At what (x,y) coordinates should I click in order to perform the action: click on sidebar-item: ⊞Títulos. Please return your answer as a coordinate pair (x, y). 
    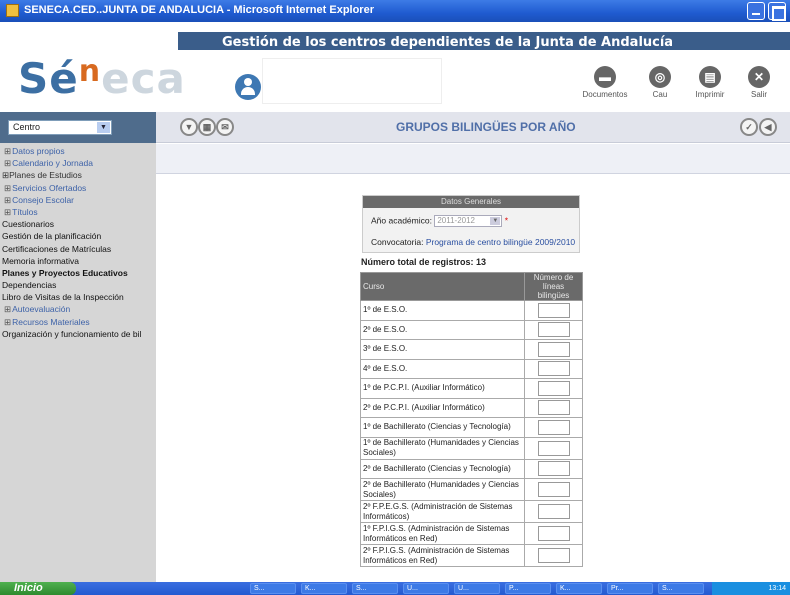
    Looking at the image, I should click on (78, 212).